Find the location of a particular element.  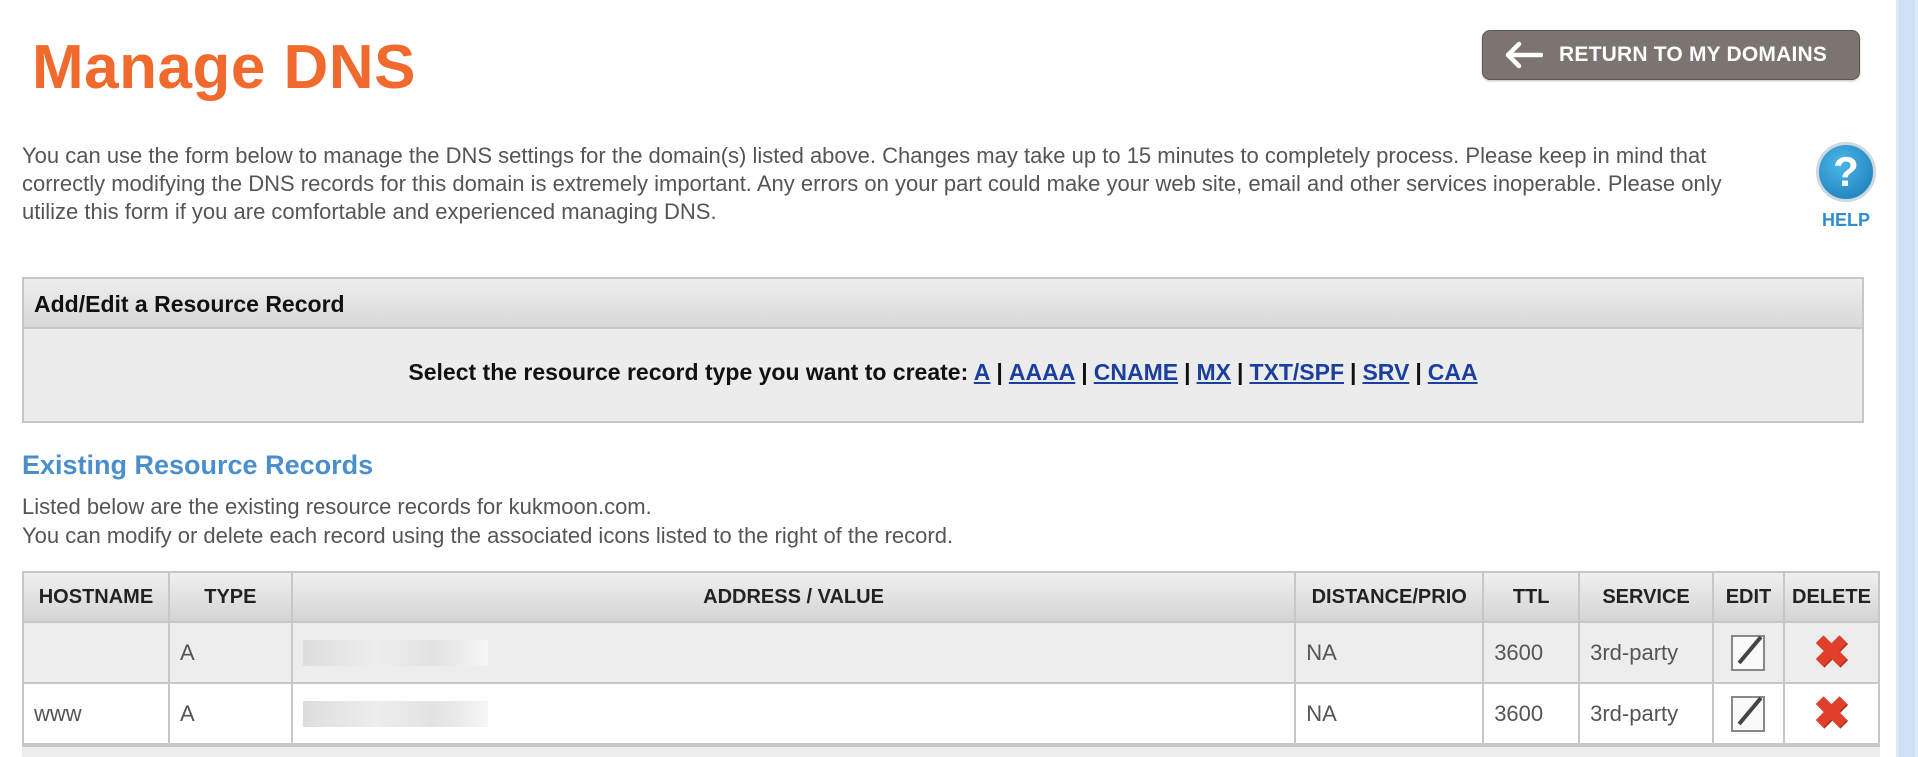

record-type-link-srv: SRV is located at coordinates (1385, 372).